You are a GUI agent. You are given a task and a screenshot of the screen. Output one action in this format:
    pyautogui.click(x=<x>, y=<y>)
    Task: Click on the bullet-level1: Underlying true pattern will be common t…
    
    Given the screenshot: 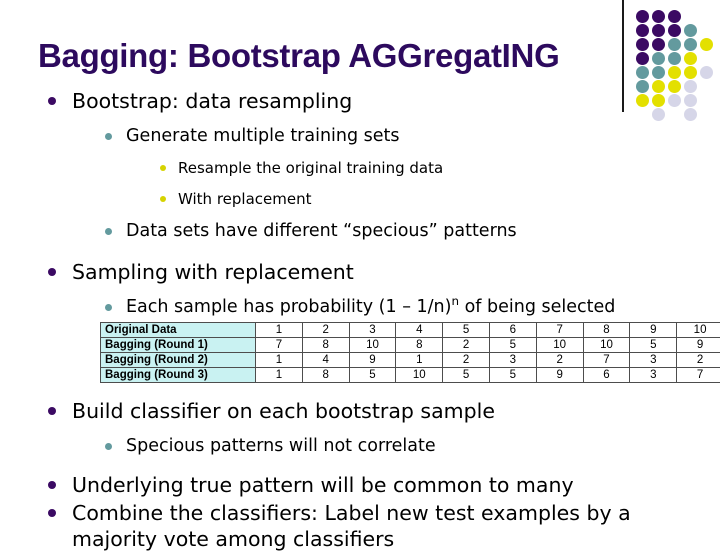 What is the action you would take?
    pyautogui.click(x=360, y=485)
    